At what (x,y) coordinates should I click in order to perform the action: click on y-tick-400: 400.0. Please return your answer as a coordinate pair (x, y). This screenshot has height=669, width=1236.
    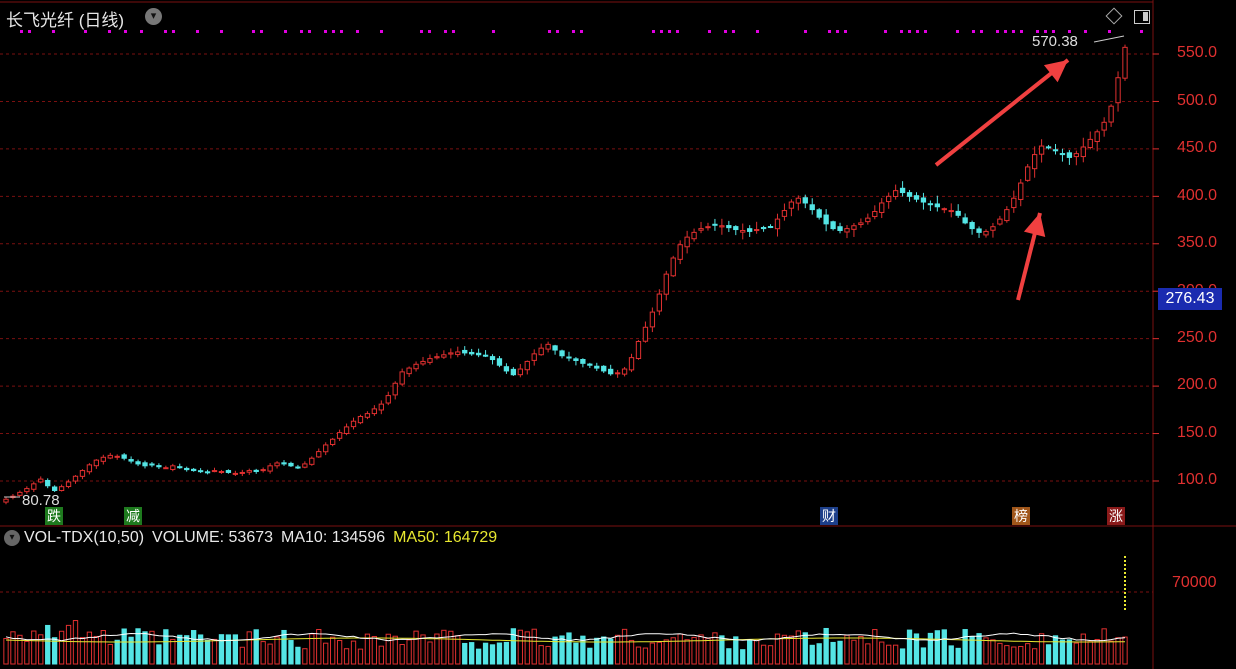
    Looking at the image, I should click on (1197, 195).